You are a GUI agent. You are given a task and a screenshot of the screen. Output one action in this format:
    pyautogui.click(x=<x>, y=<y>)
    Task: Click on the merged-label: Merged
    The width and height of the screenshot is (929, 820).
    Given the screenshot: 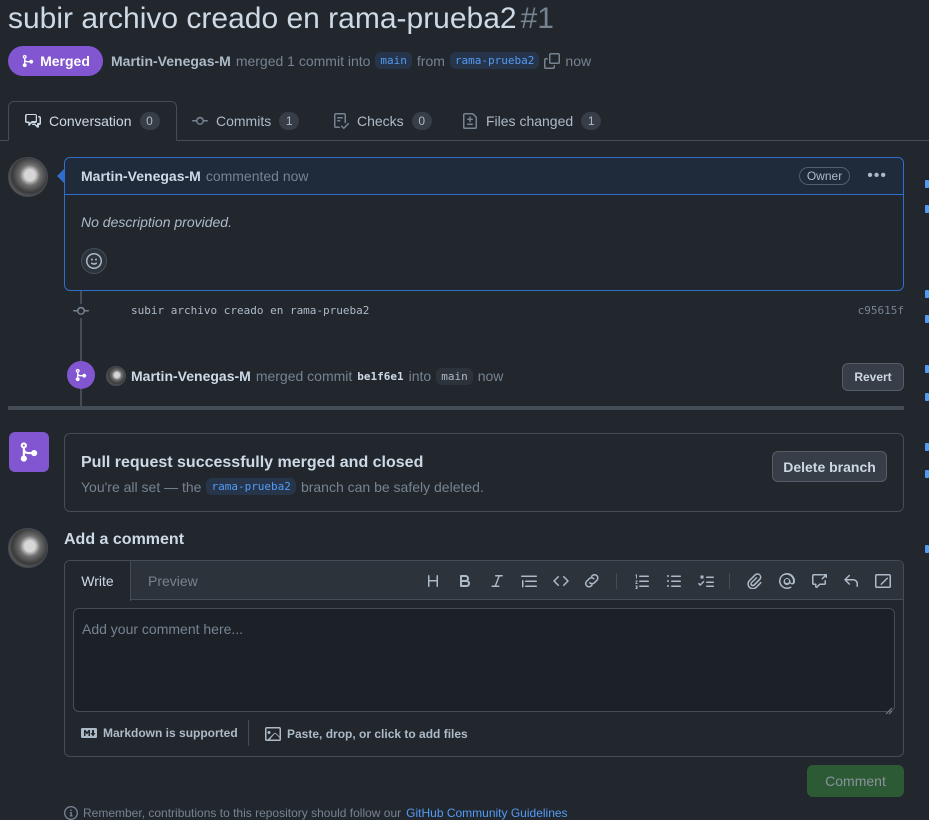 What is the action you would take?
    pyautogui.click(x=65, y=61)
    